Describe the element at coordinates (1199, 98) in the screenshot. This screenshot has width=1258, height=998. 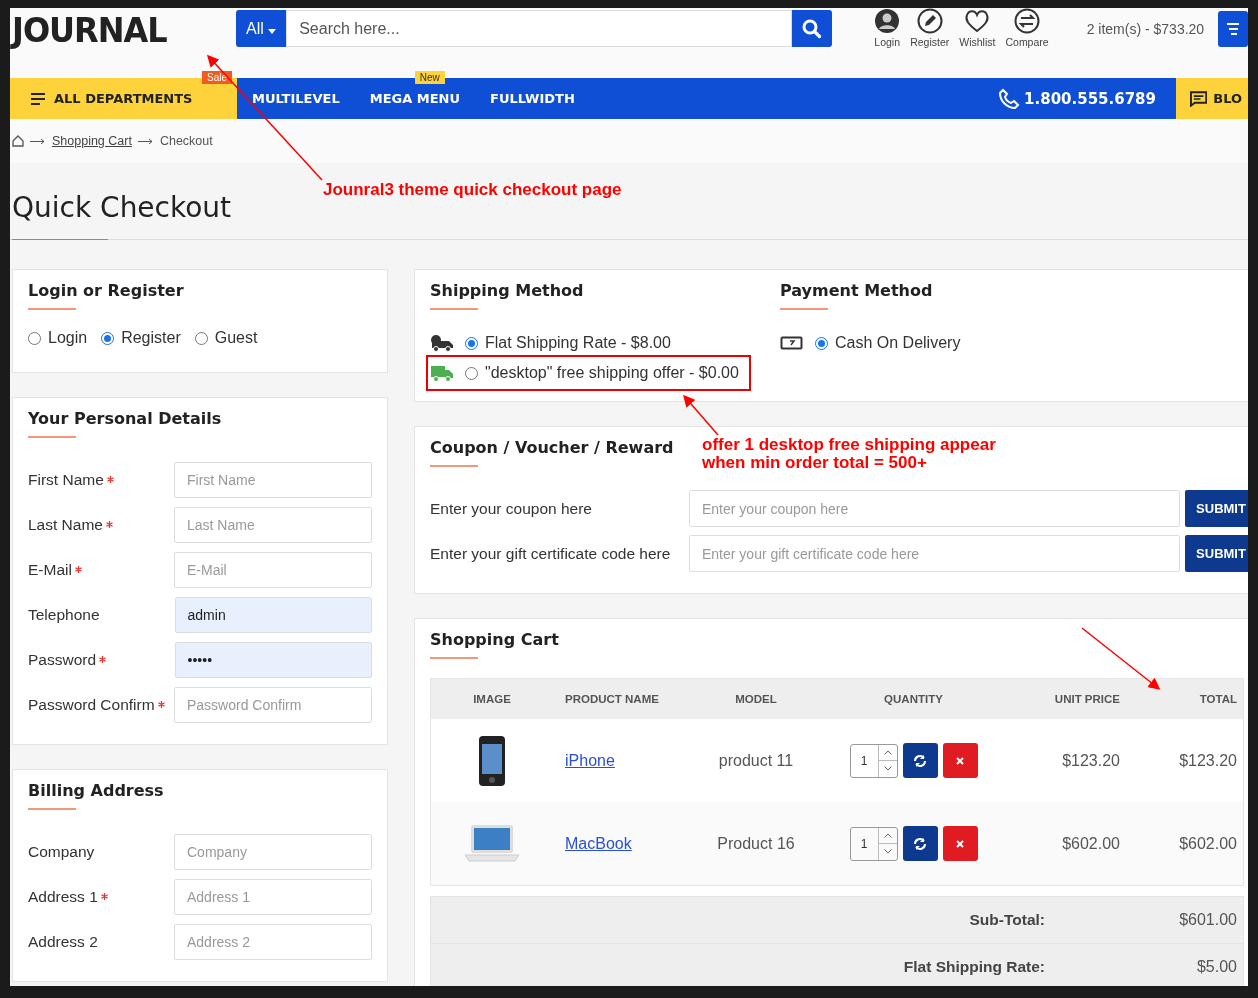
I see `chat-icon` at that location.